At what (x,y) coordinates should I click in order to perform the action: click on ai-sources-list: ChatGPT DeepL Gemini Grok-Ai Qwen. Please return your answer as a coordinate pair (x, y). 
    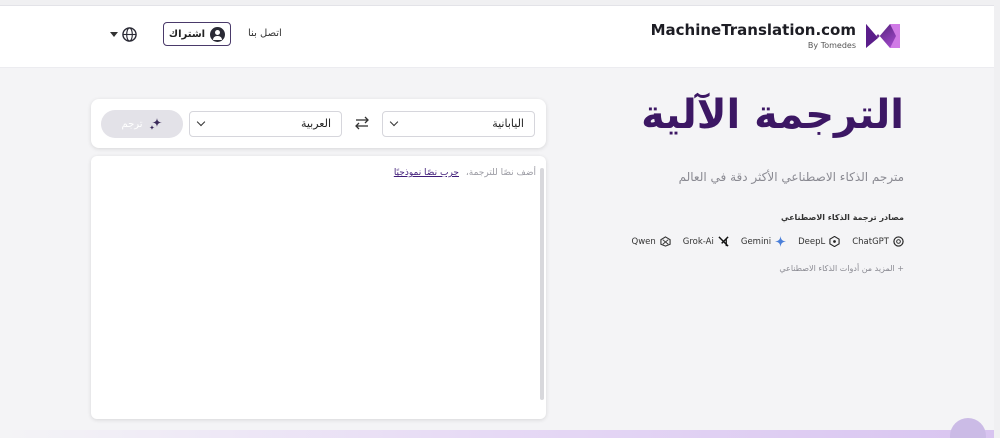
    Looking at the image, I should click on (768, 241).